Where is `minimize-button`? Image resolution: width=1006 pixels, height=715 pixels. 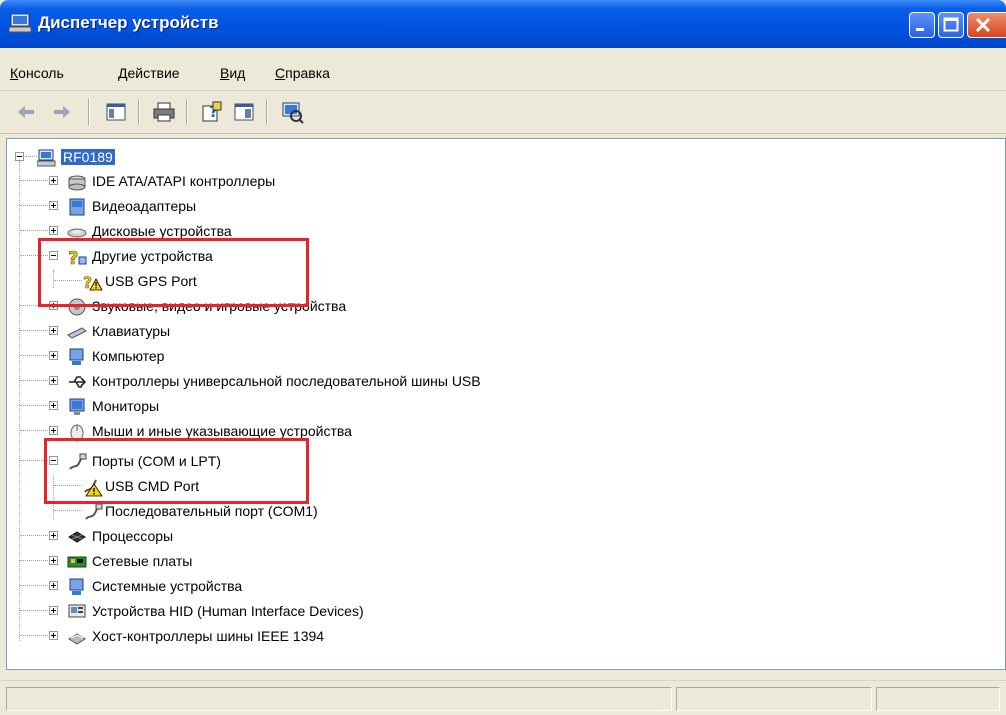
minimize-button is located at coordinates (922, 25).